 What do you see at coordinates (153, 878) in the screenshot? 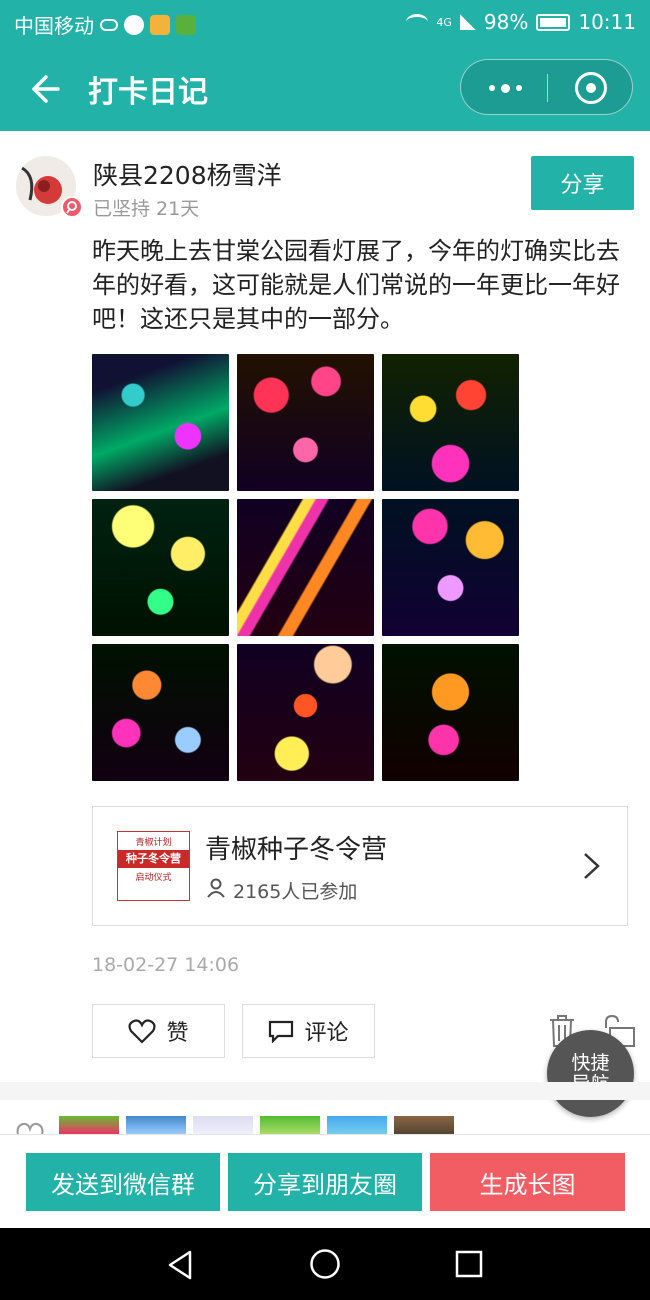
I see `camp-thumb-bottom: 启动仪式` at bounding box center [153, 878].